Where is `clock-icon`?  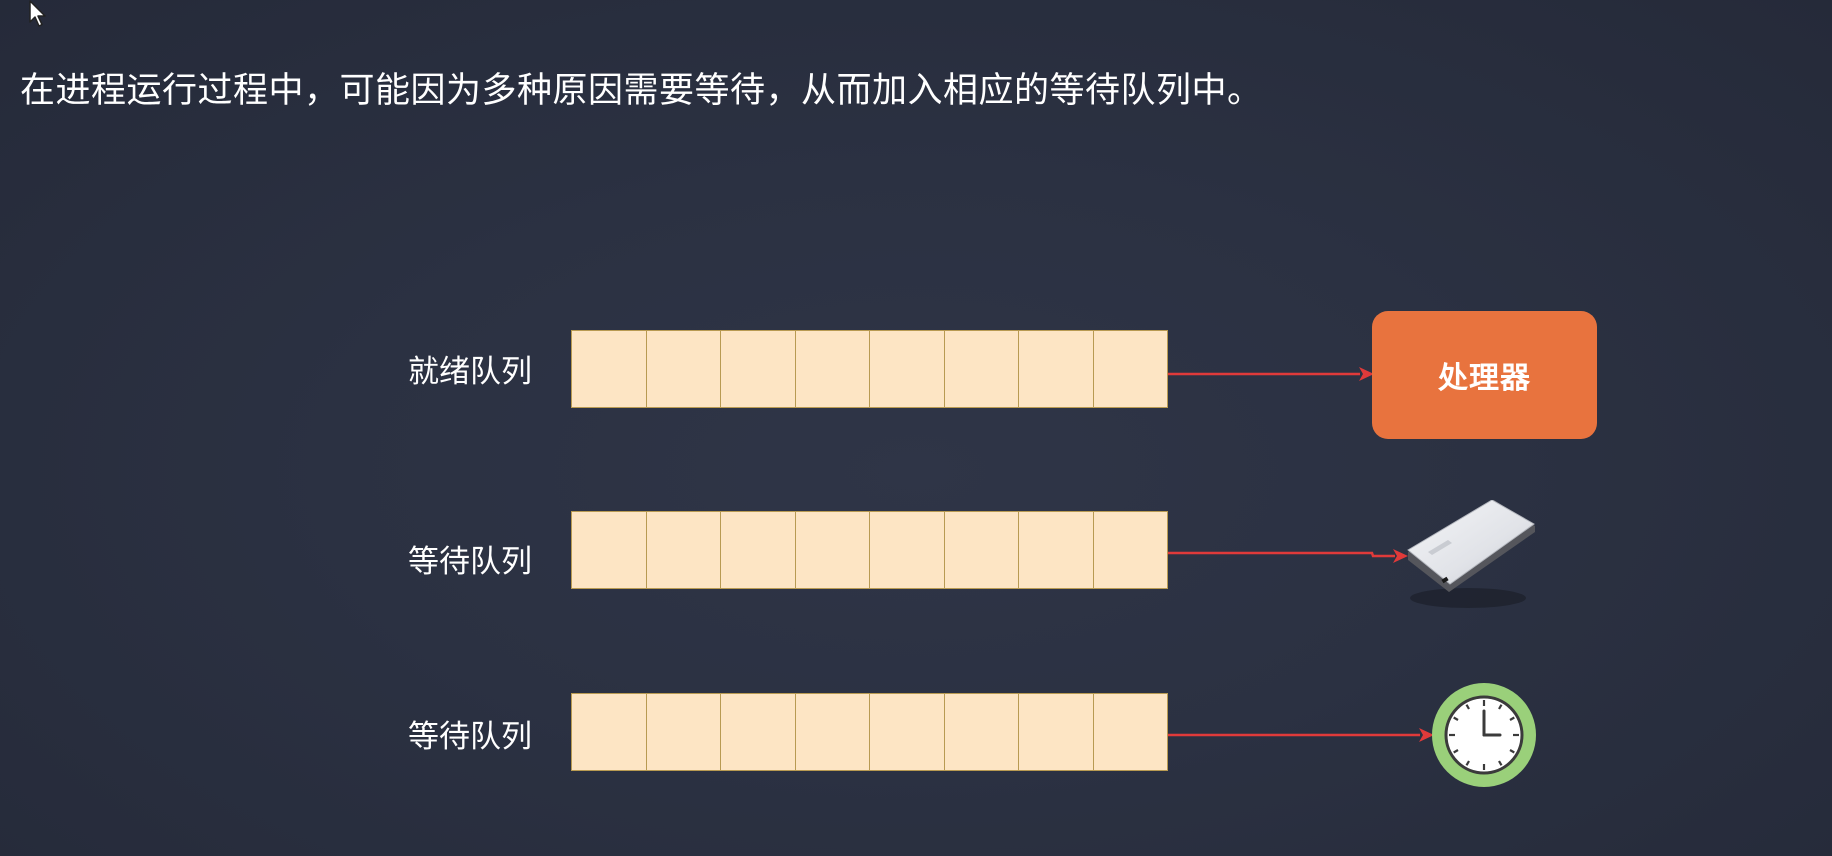 clock-icon is located at coordinates (1484, 735).